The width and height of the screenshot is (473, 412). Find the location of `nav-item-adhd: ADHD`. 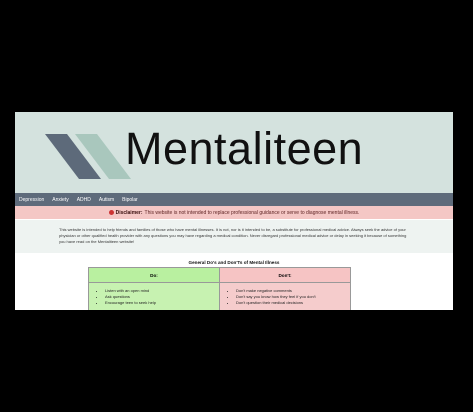

nav-item-adhd: ADHD is located at coordinates (84, 200).